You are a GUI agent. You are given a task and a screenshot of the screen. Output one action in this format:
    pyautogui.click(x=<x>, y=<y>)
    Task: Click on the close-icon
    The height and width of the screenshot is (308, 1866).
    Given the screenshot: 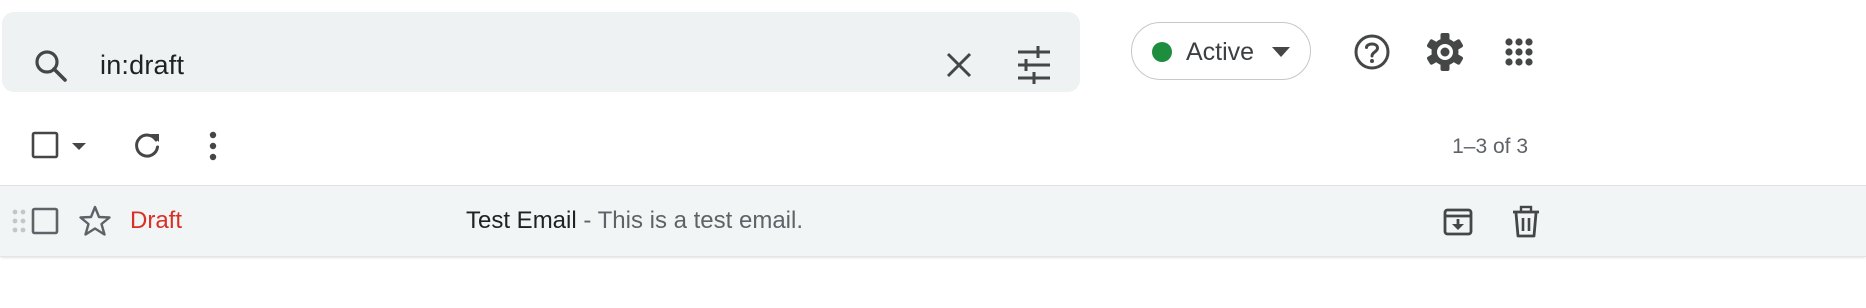 What is the action you would take?
    pyautogui.click(x=960, y=66)
    